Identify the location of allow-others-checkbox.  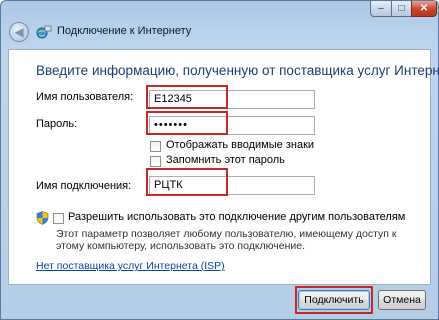
(58, 218).